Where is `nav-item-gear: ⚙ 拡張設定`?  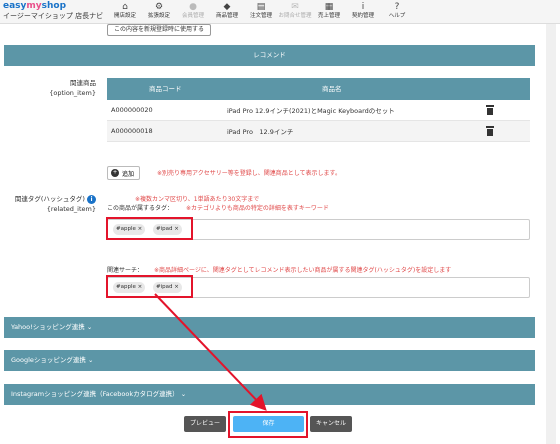 nav-item-gear: ⚙ 拡張設定 is located at coordinates (159, 11).